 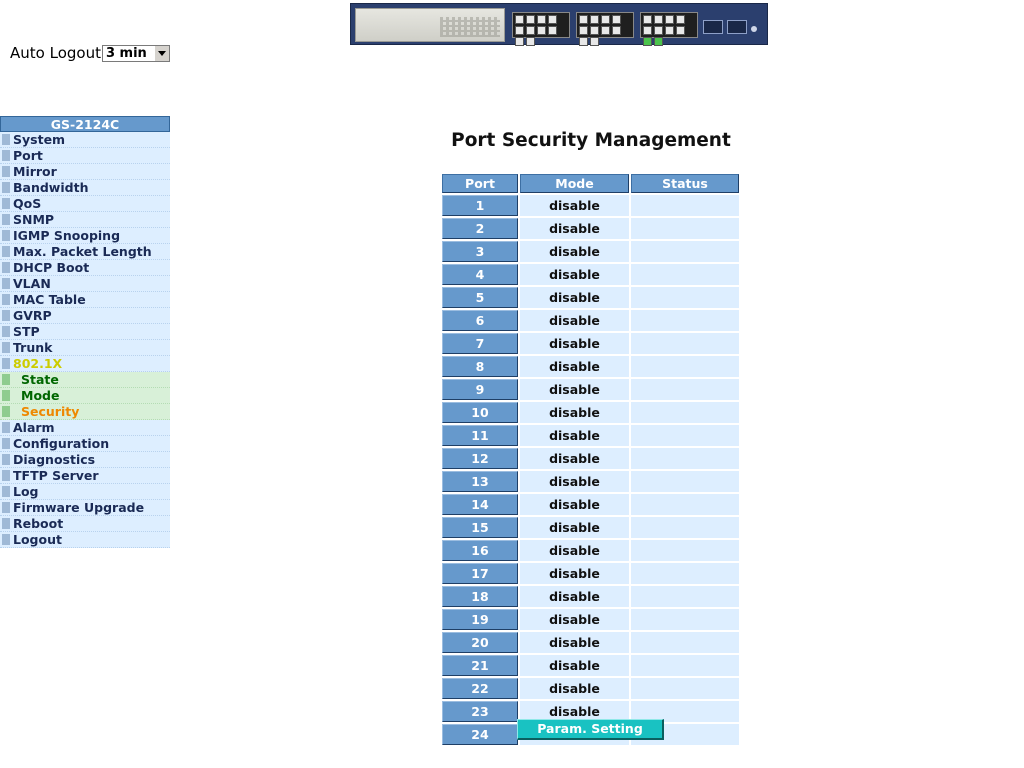 What do you see at coordinates (85, 172) in the screenshot?
I see `sidebar-item-mirror: Mirror` at bounding box center [85, 172].